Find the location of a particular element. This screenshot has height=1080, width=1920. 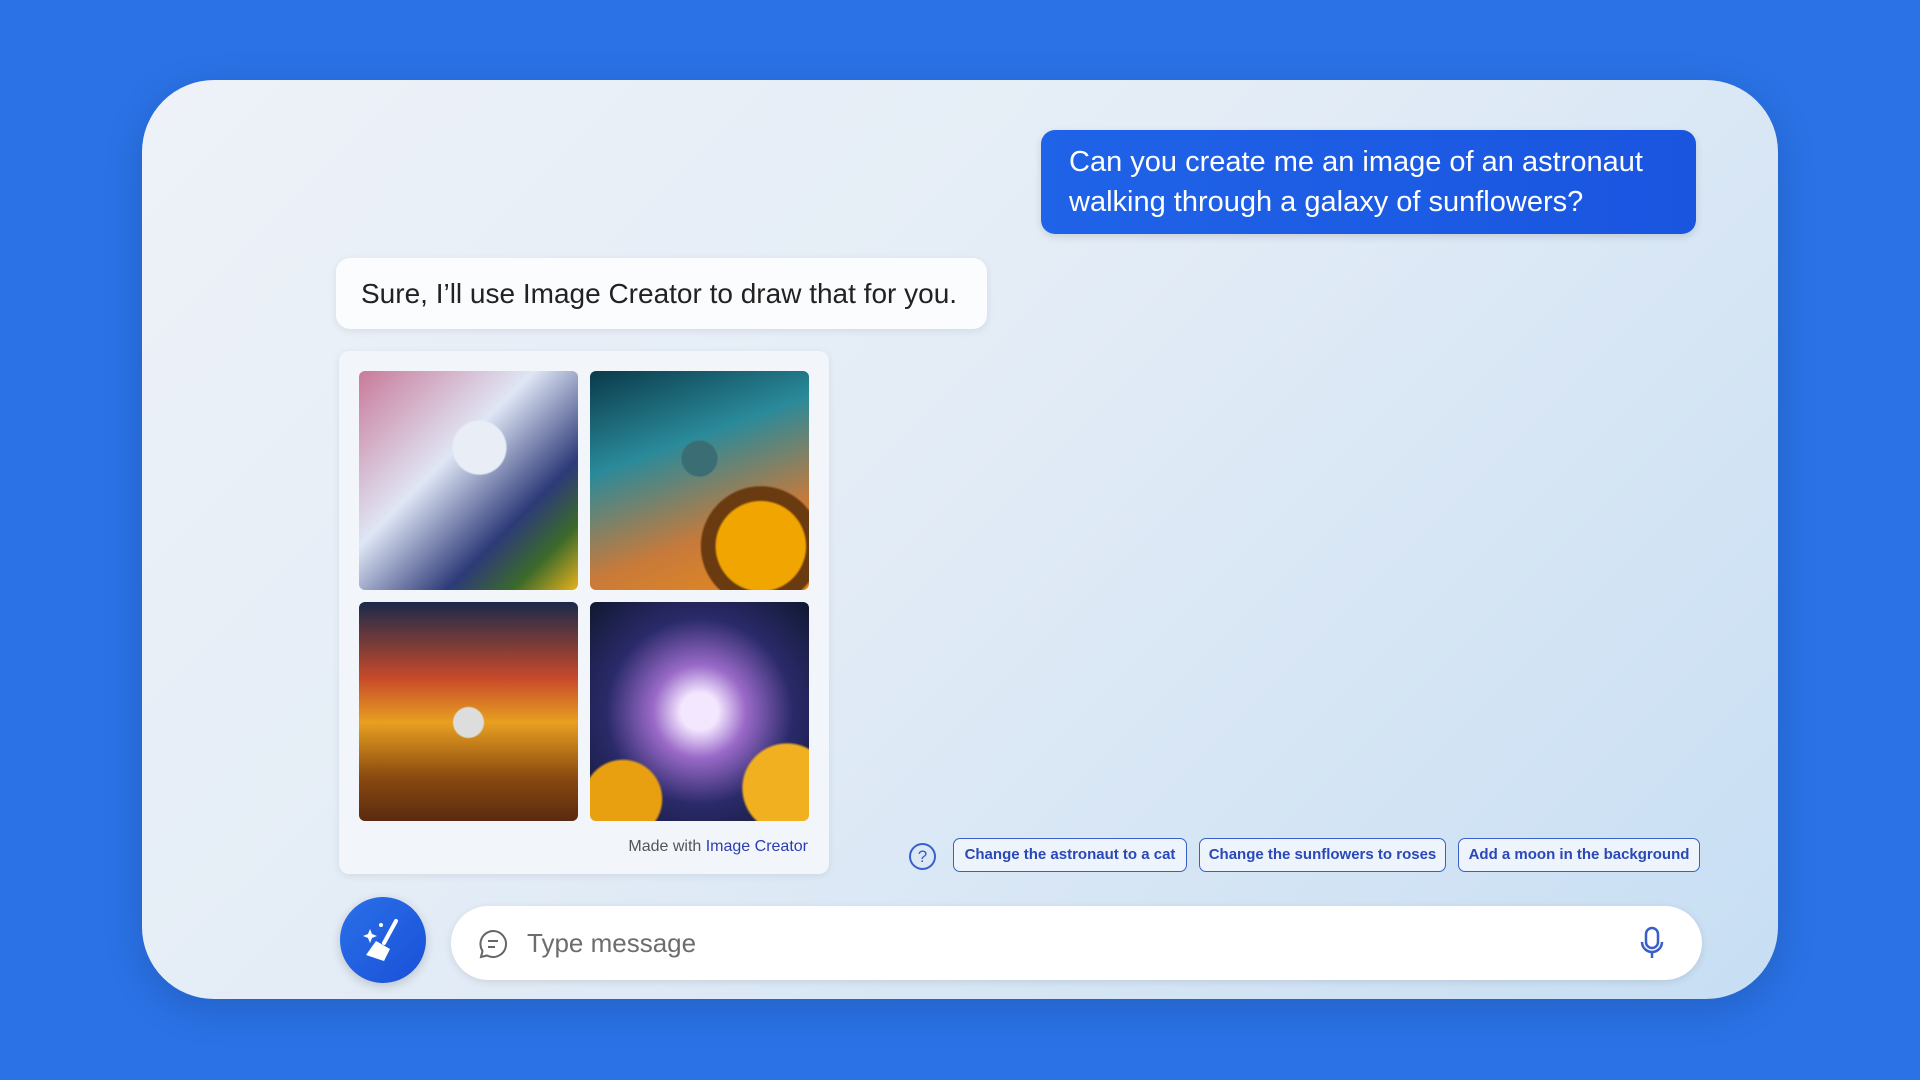

microphone-icon is located at coordinates (1652, 943).